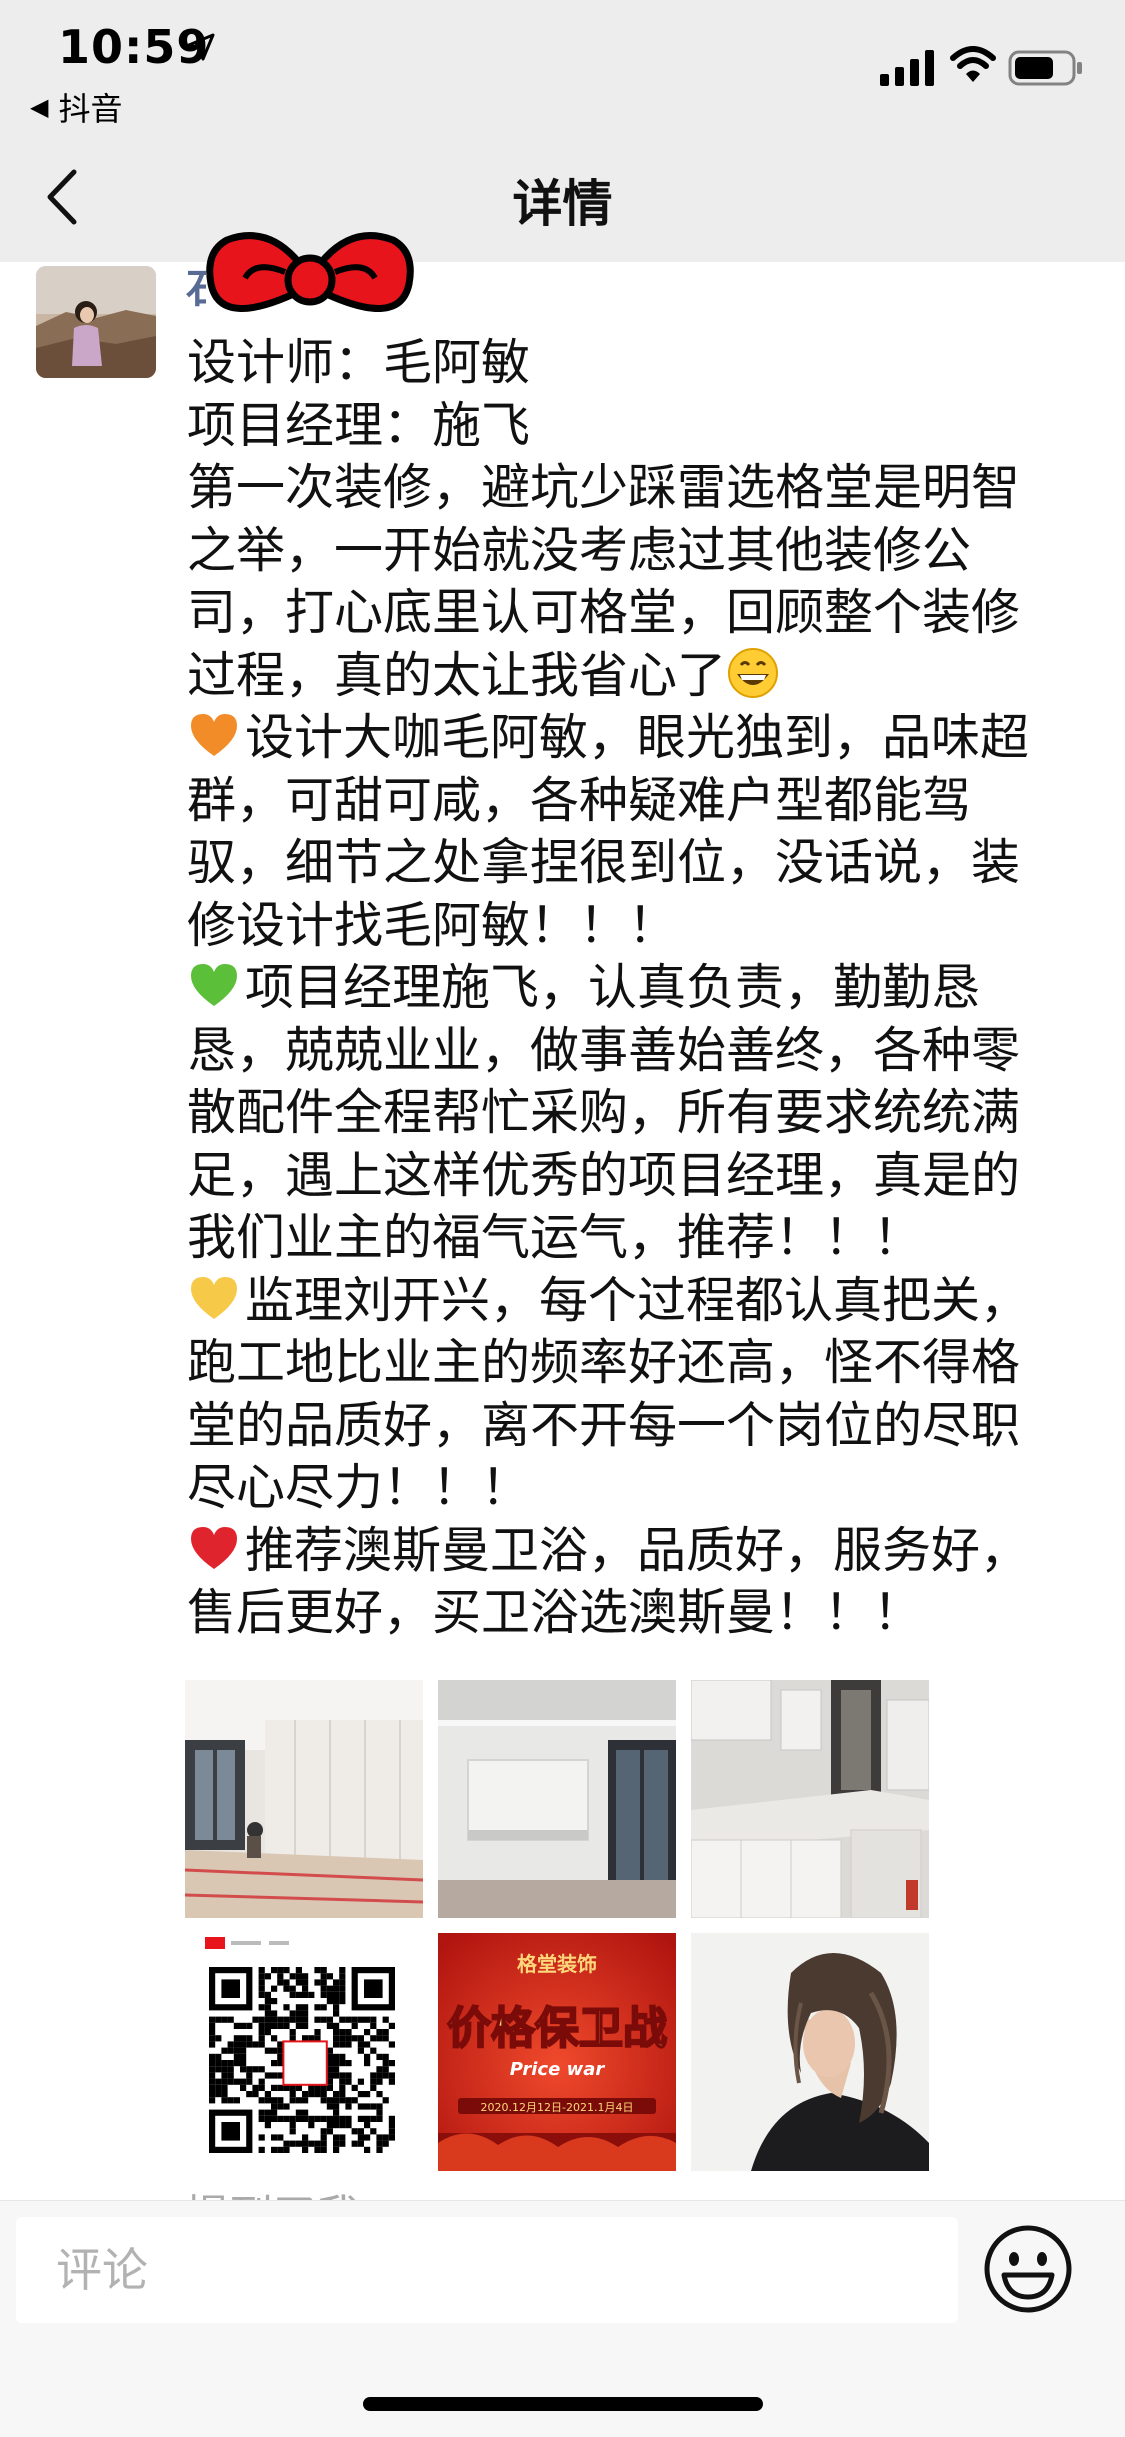 This screenshot has width=1125, height=2437. What do you see at coordinates (604, 612) in the screenshot?
I see `post-line: 司，打心底里认可格堂，回顾整个装修` at bounding box center [604, 612].